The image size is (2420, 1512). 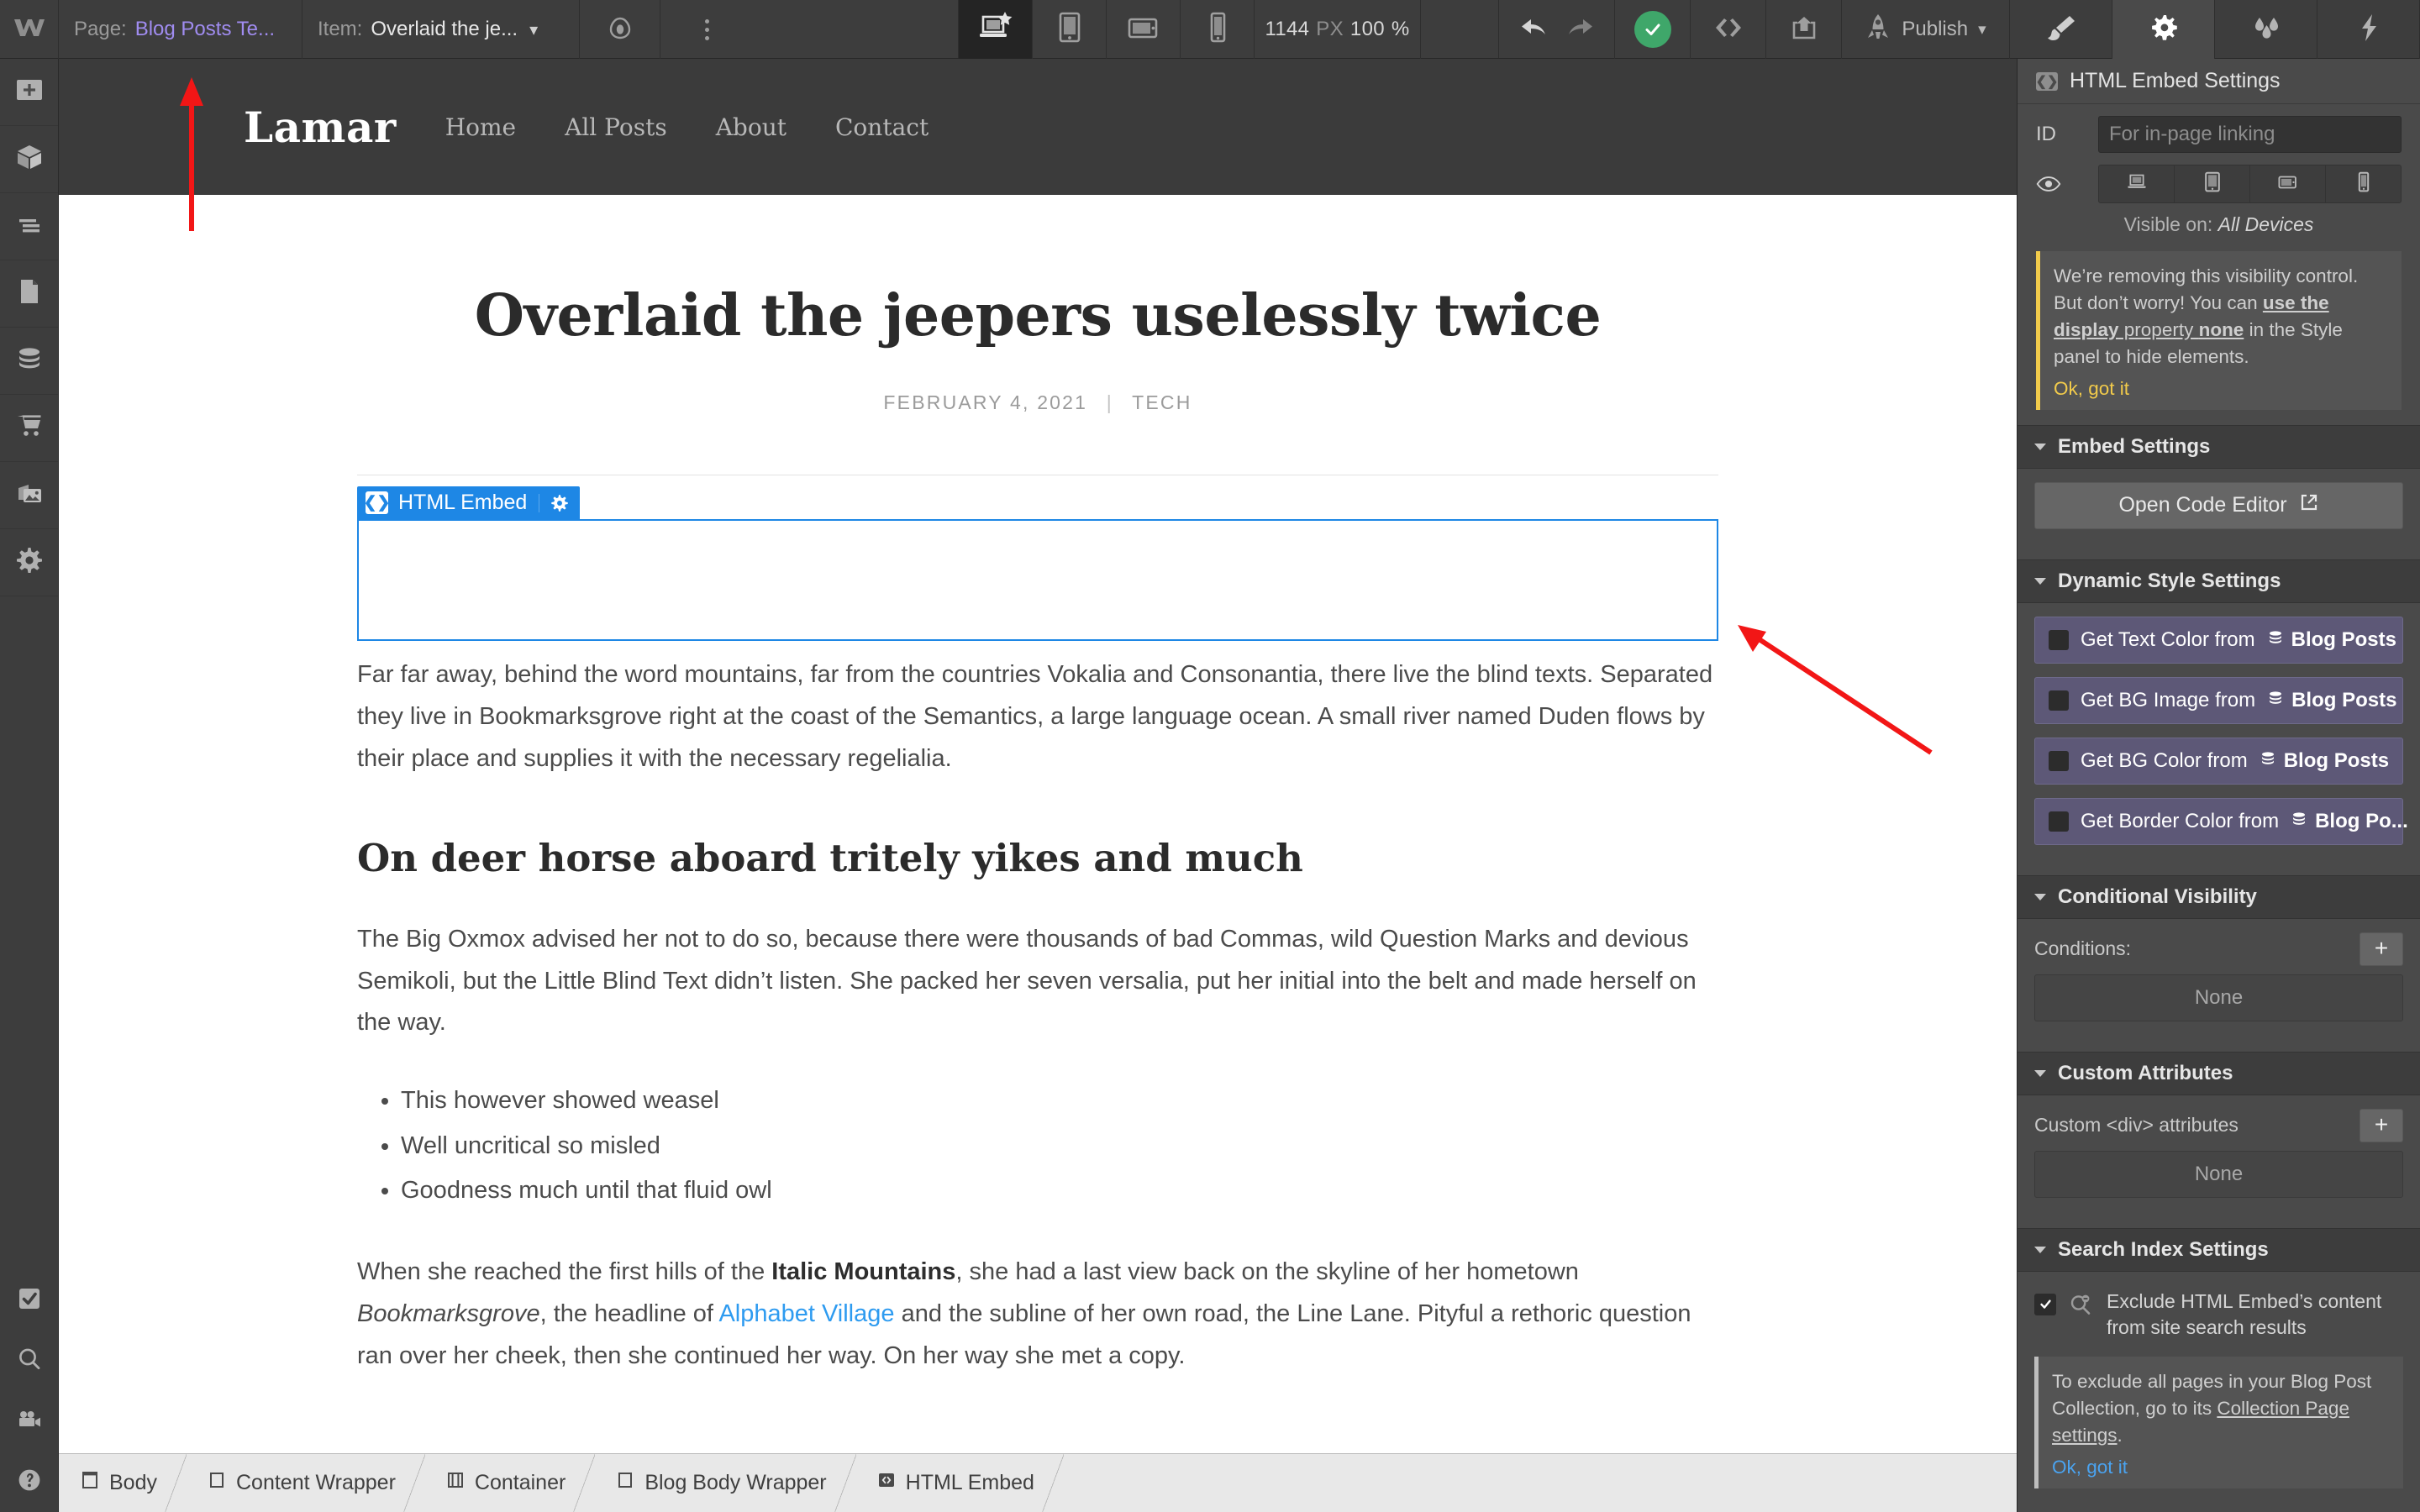 I want to click on breadcrumb-item-html-embed: HTML Embed, so click(x=960, y=1483).